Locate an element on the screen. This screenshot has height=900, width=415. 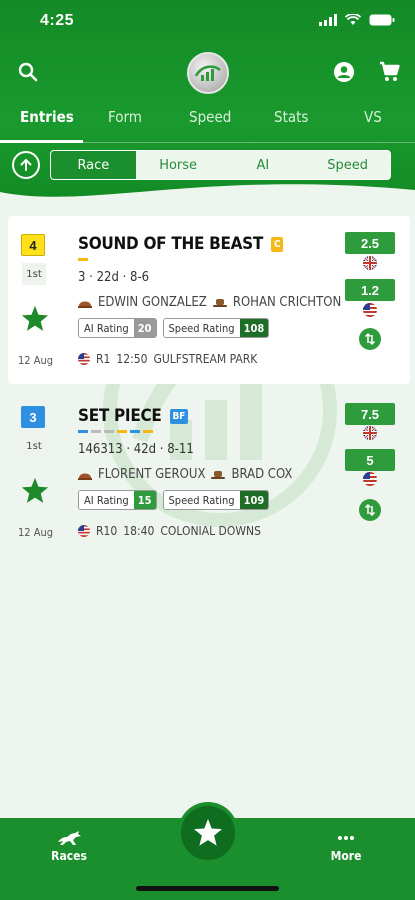
star-icon is located at coordinates (208, 832).